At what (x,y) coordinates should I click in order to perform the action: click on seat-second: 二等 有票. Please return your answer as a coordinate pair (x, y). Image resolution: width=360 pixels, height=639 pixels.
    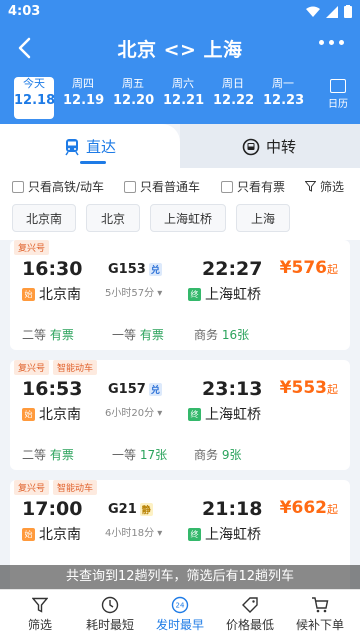
    Looking at the image, I should click on (48, 454).